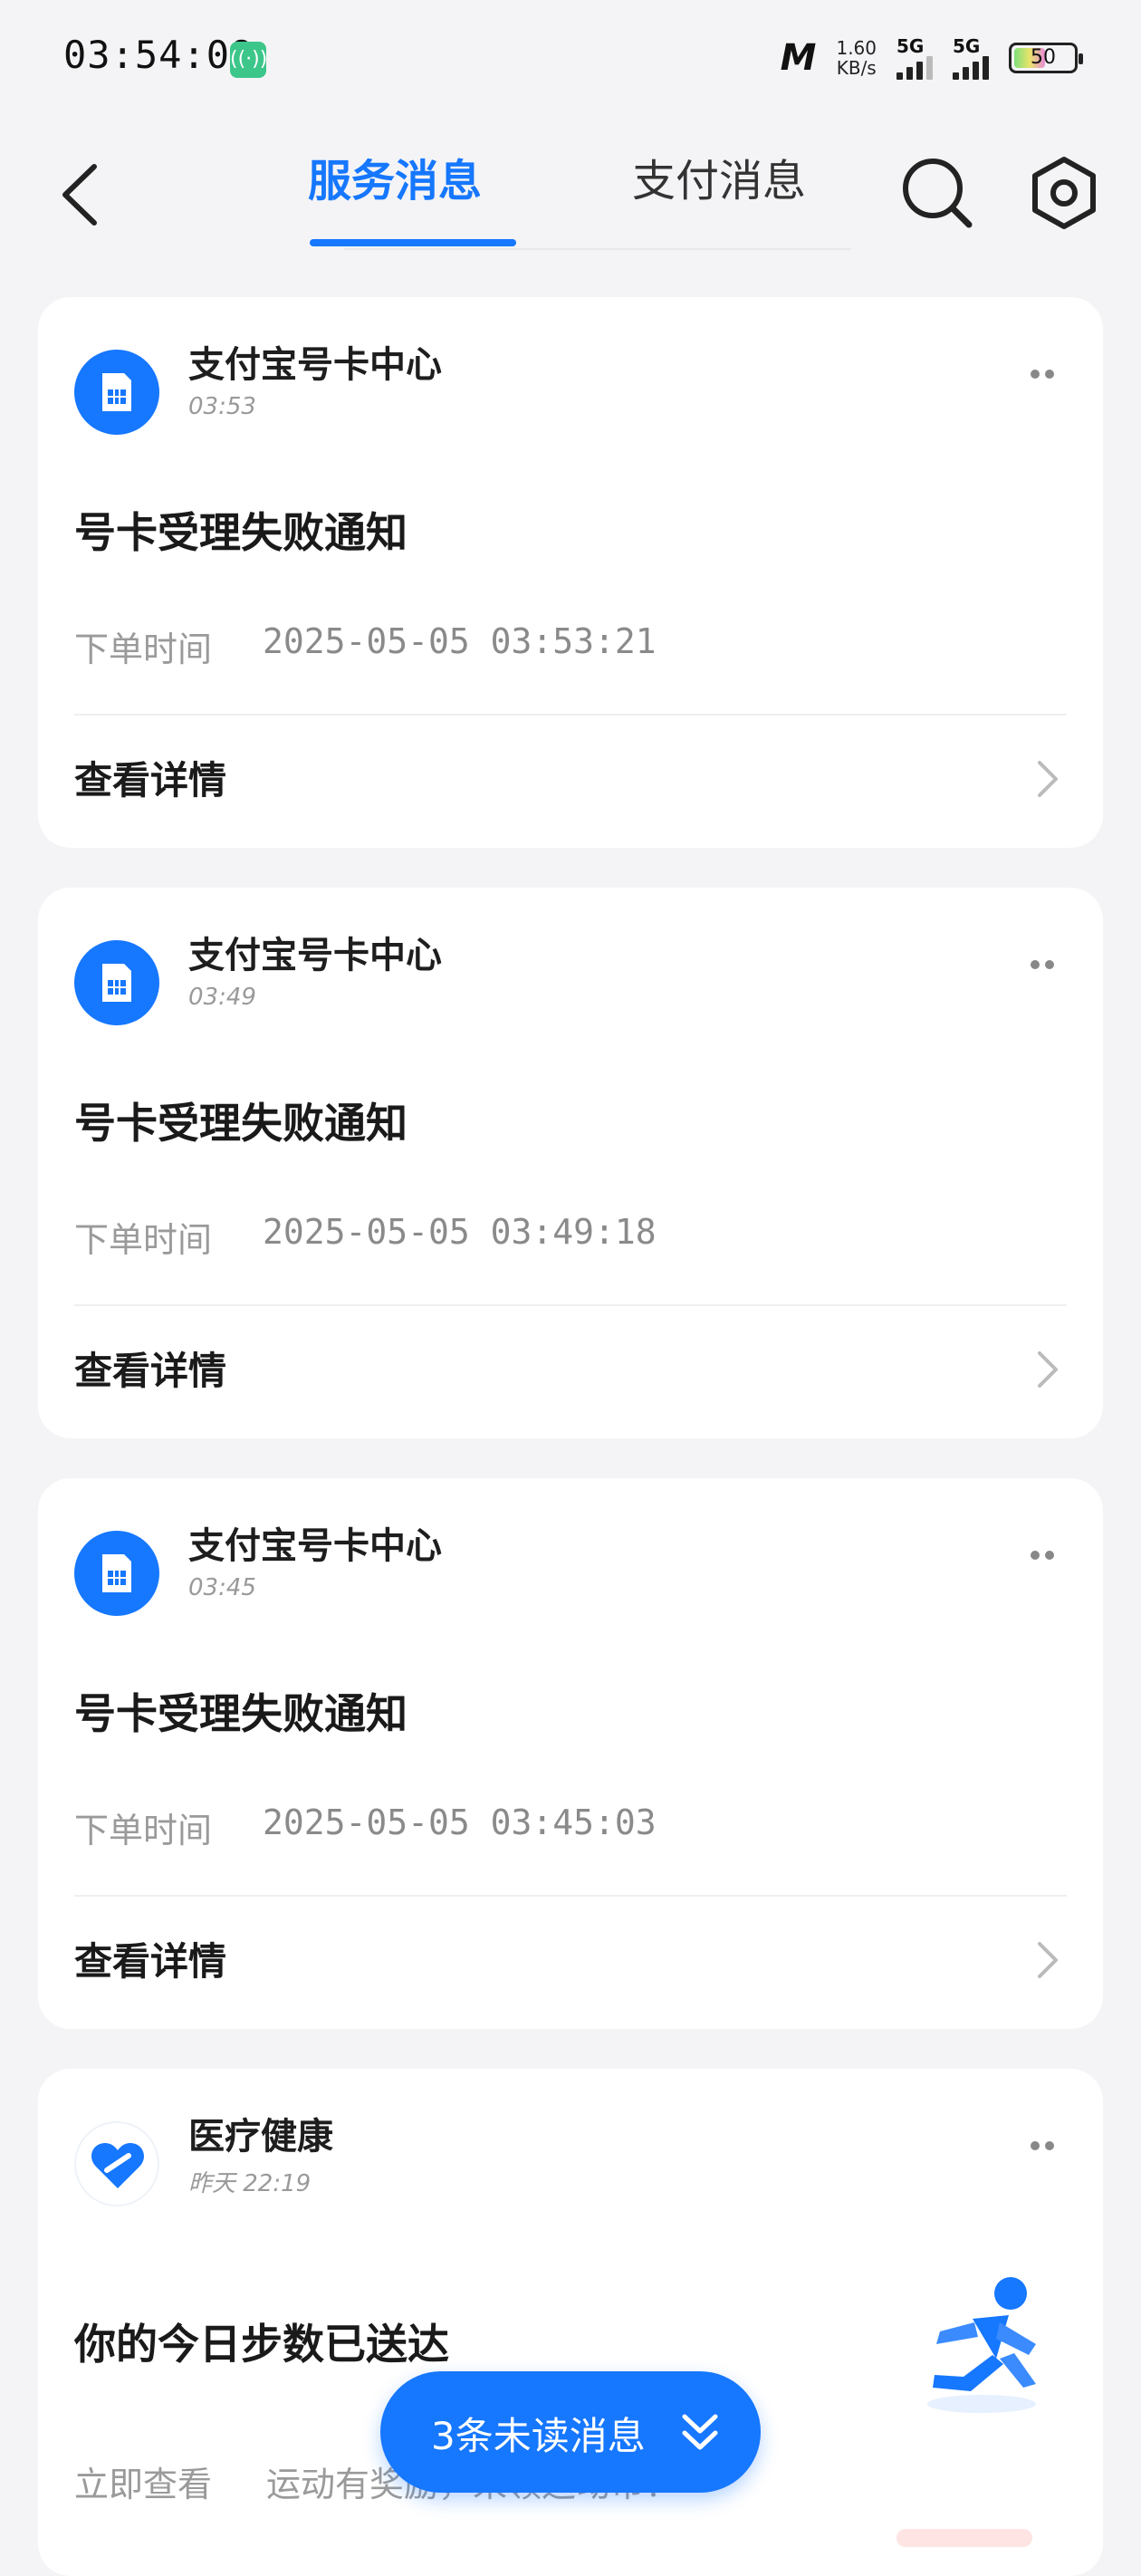  What do you see at coordinates (143, 2481) in the screenshot?
I see `view-now-link: 立即查看` at bounding box center [143, 2481].